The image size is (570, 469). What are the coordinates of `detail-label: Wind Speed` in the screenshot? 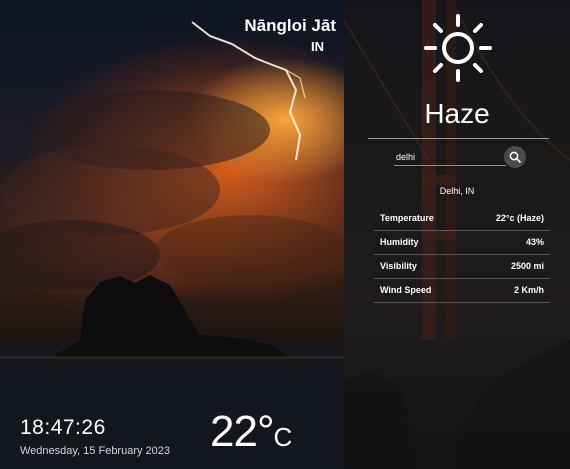 It's located at (406, 290).